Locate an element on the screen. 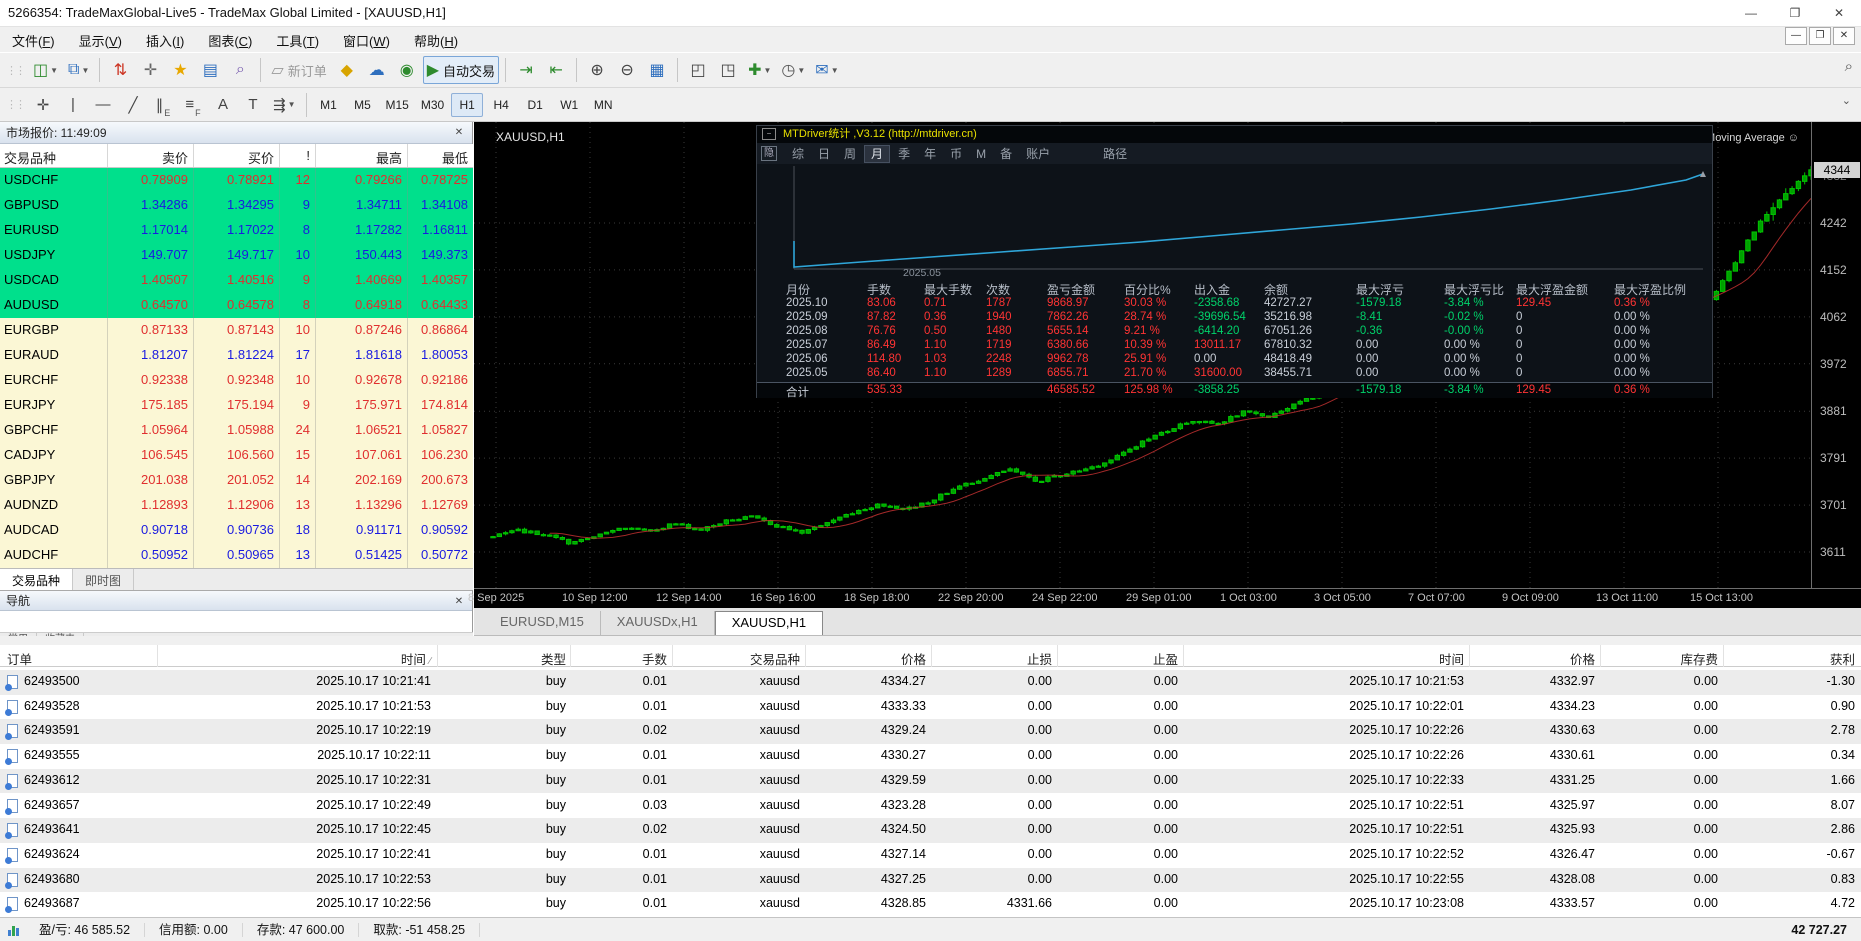 The width and height of the screenshot is (1861, 941). stats-range-M: M is located at coordinates (981, 154).